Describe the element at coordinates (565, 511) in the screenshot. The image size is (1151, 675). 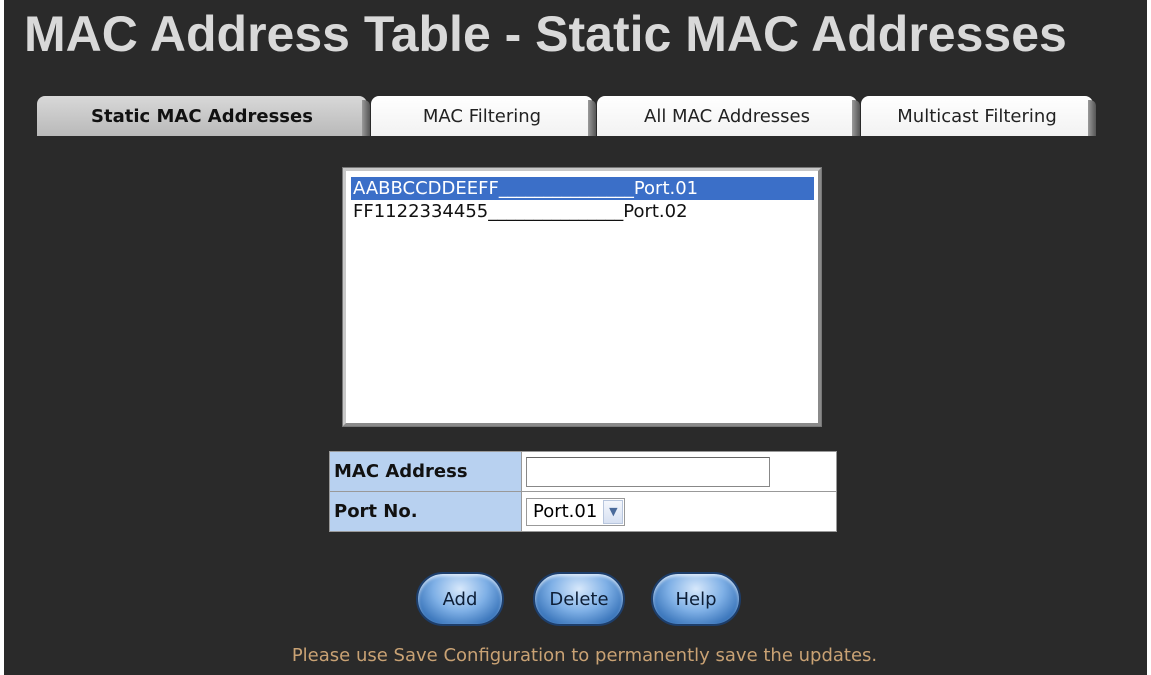
I see `port-select-value: Port.01` at that location.